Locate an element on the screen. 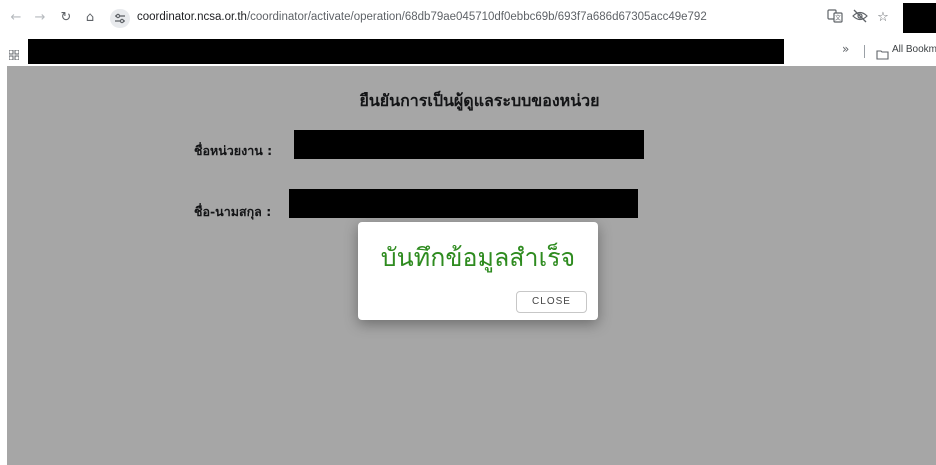 This screenshot has width=936, height=465. reload-icon: ↻ is located at coordinates (66, 18).